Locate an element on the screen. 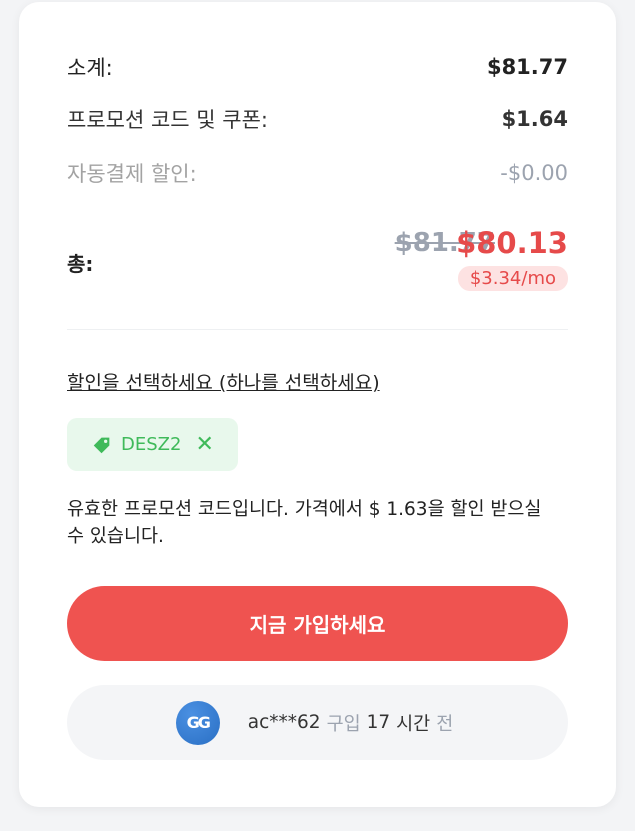  subtotal-value: $81.77 is located at coordinates (527, 67).